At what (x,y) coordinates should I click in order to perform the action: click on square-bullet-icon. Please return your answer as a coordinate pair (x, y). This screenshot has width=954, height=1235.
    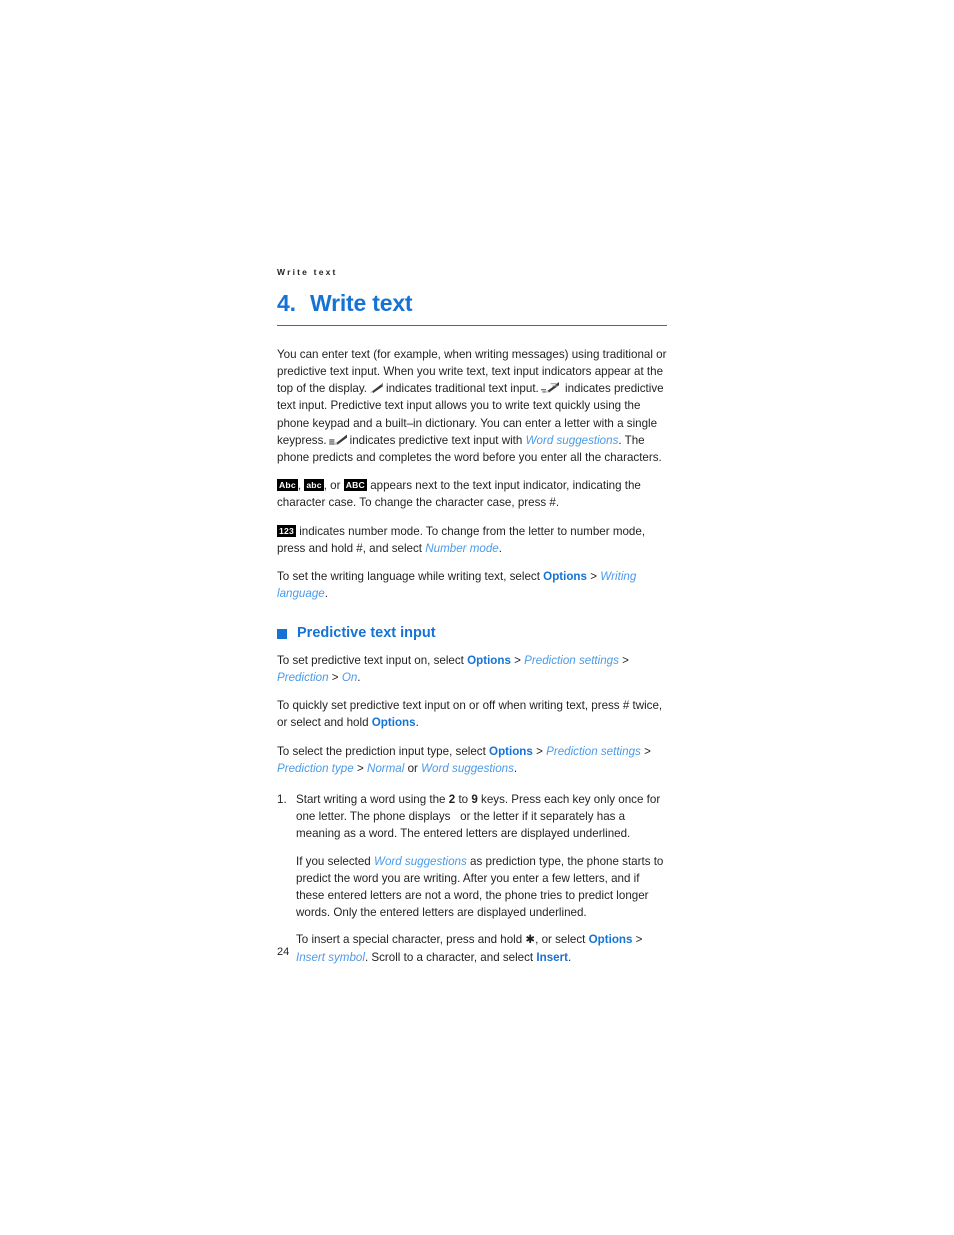
    Looking at the image, I should click on (282, 634).